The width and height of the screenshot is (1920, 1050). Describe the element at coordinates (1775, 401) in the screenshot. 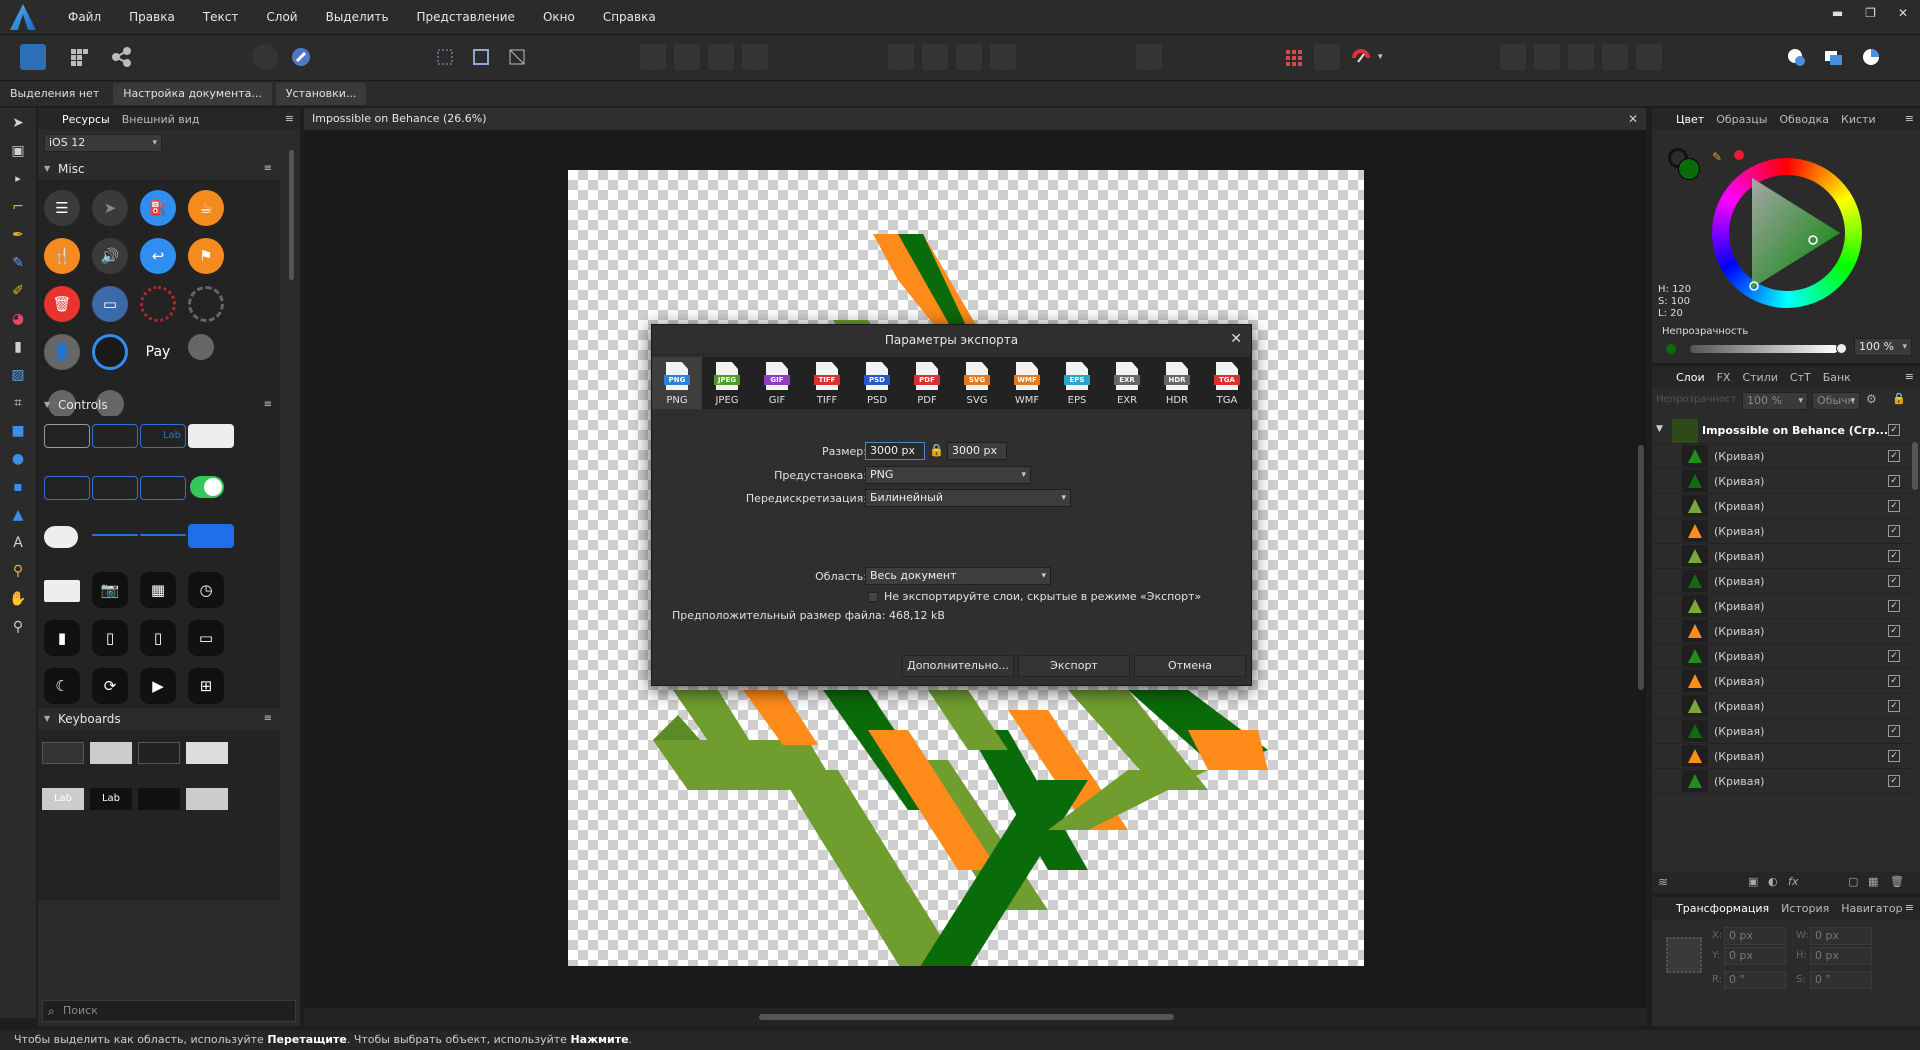

I see `layer-opacity-input: 100 %` at that location.